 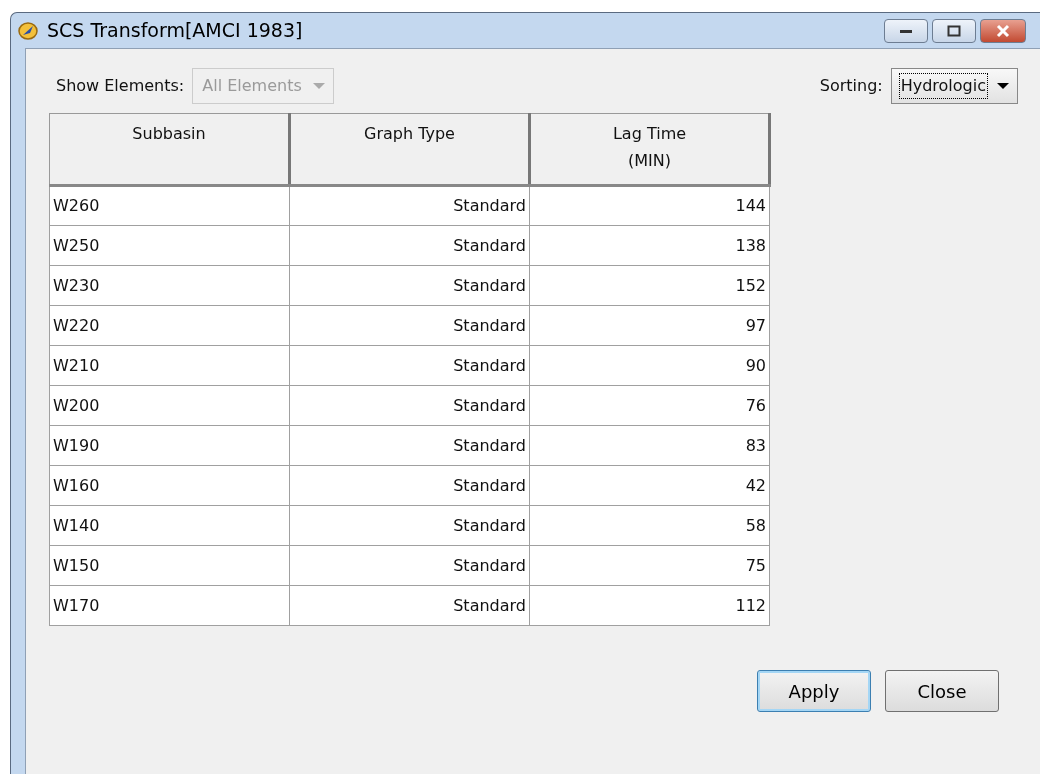 What do you see at coordinates (649, 245) in the screenshot?
I see `table-cell: 138` at bounding box center [649, 245].